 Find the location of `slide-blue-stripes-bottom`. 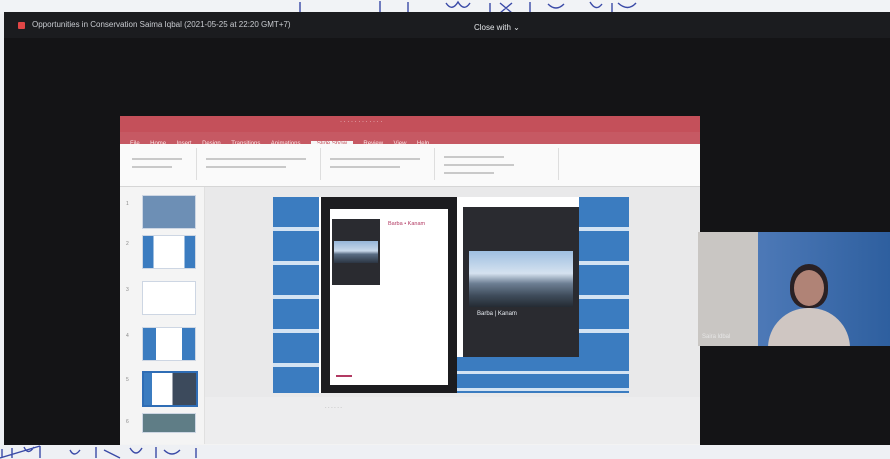

slide-blue-stripes-bottom is located at coordinates (541, 375).